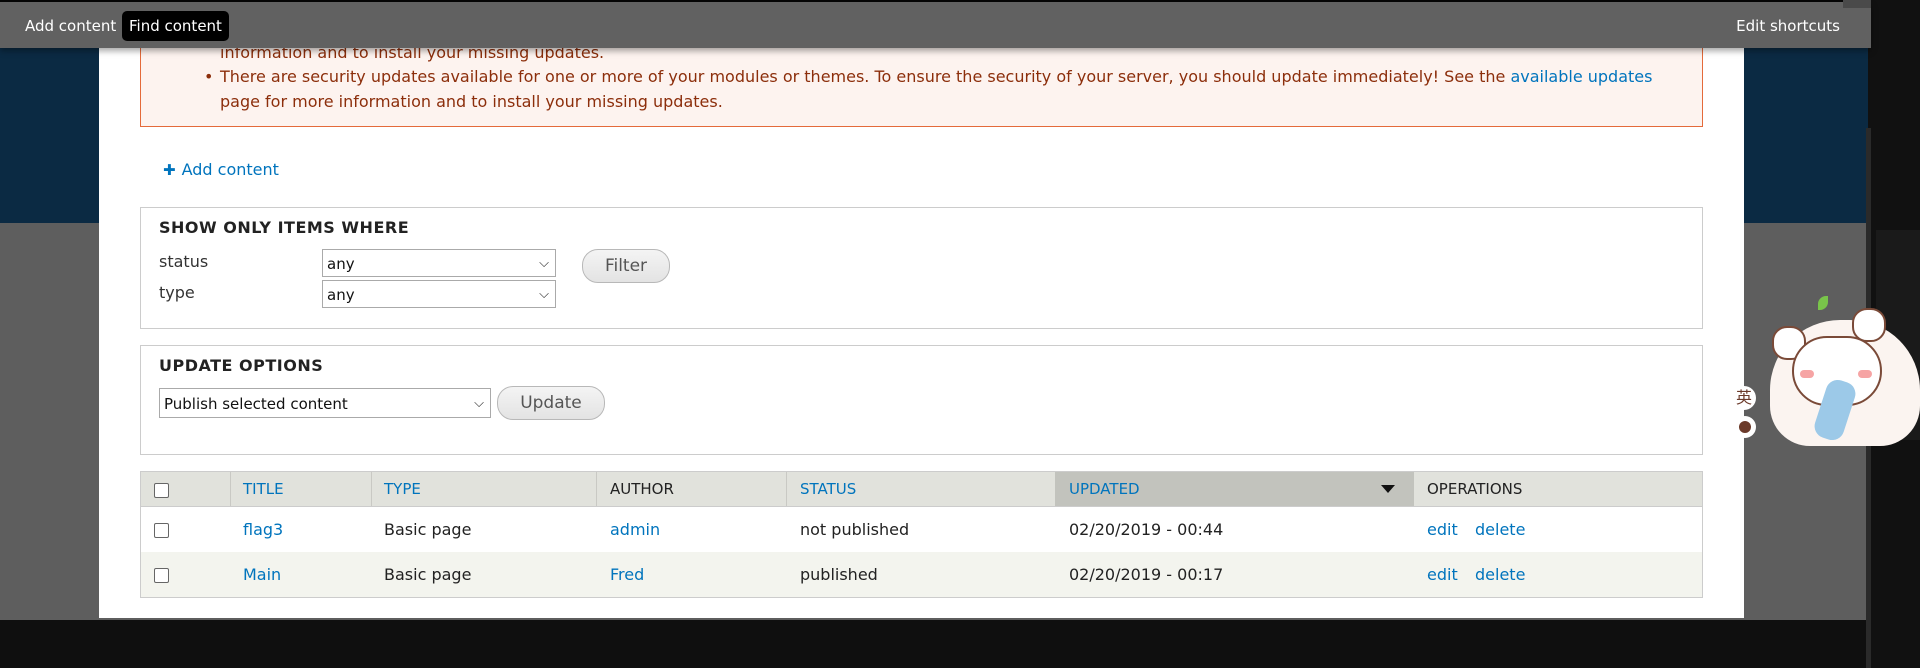 The height and width of the screenshot is (668, 1920). What do you see at coordinates (439, 294) in the screenshot?
I see `type-select: any ⌵` at bounding box center [439, 294].